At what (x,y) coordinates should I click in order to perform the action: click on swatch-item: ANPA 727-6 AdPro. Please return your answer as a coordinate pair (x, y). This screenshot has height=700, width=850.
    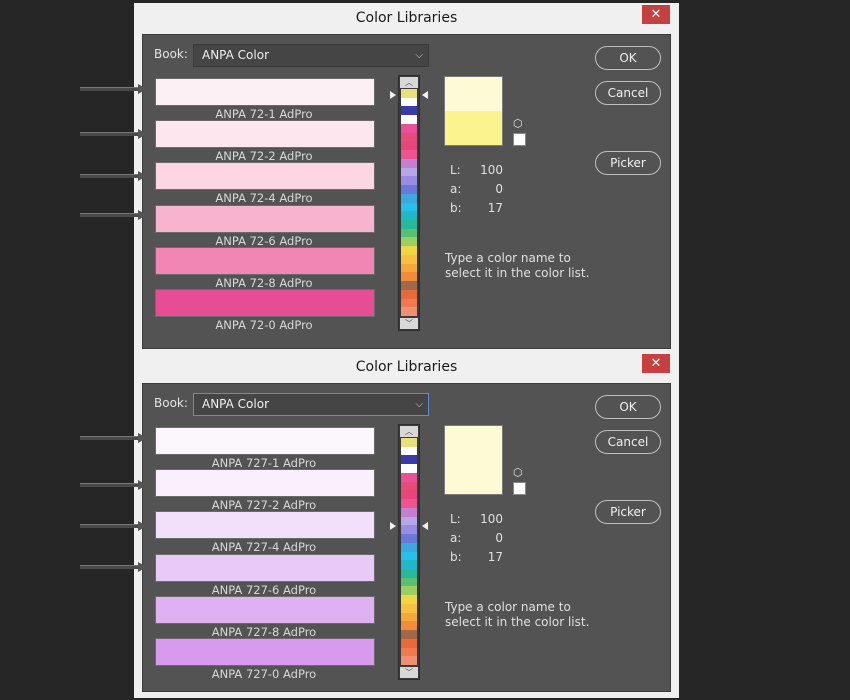
    Looking at the image, I should click on (265, 575).